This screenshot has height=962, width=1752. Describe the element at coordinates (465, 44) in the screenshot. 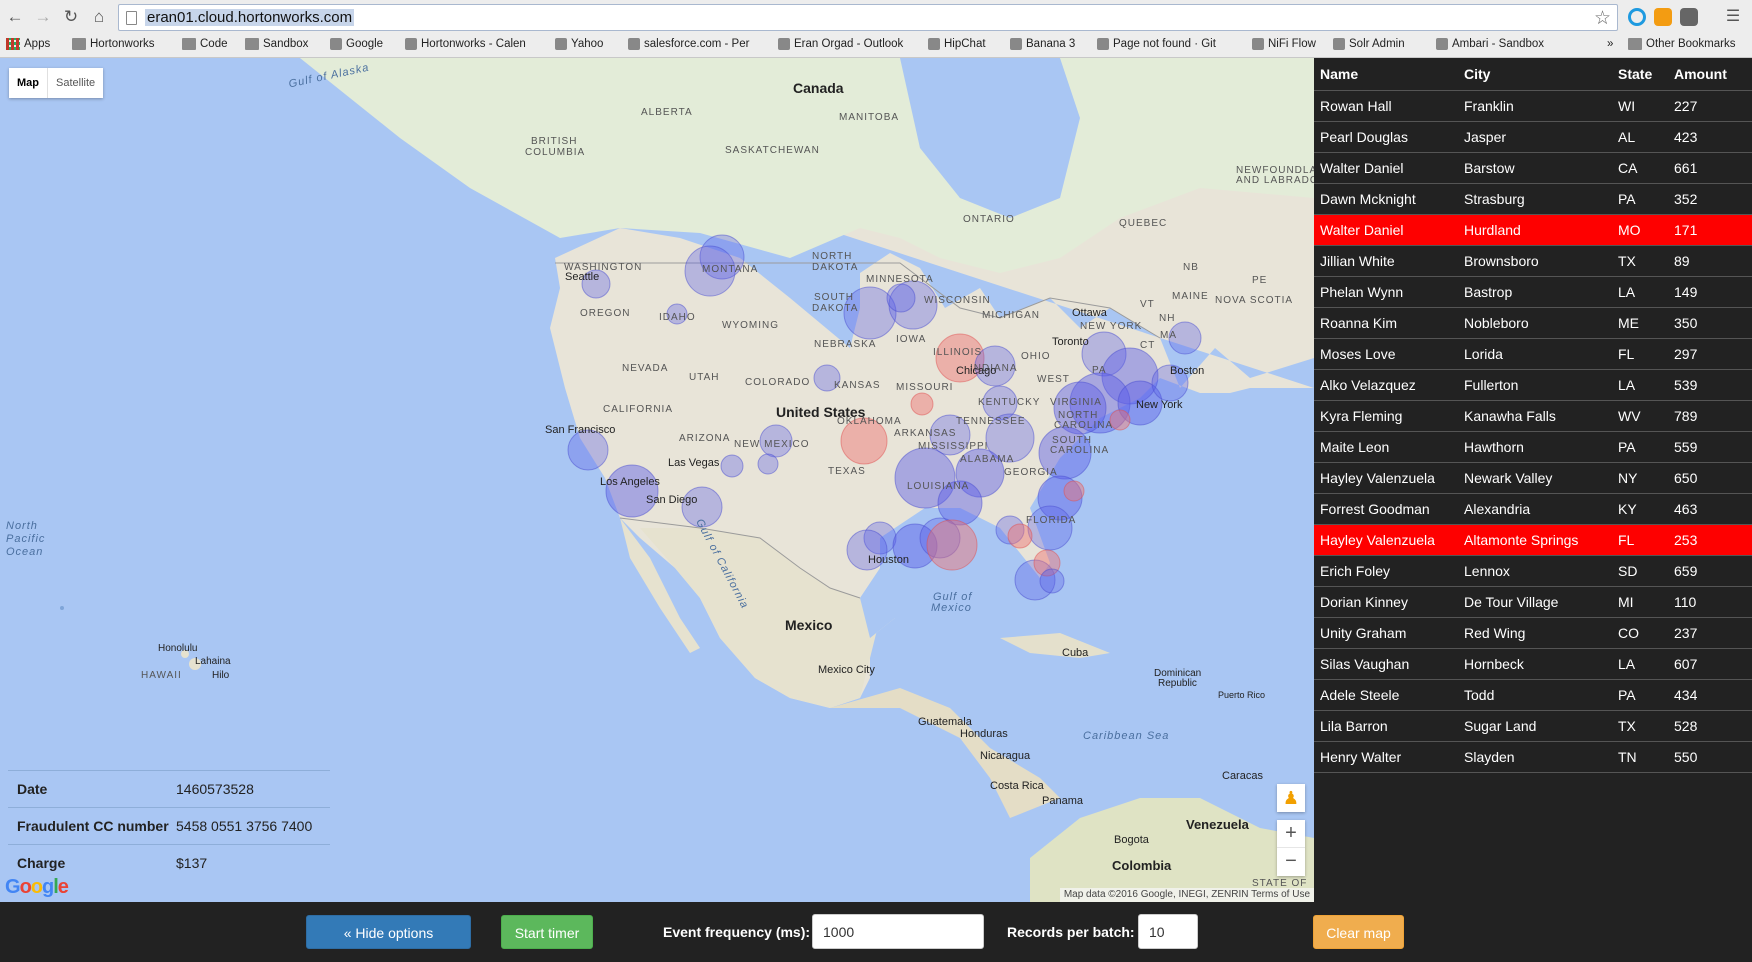

I see `bookmark-item: Hortonworks - Calen` at that location.